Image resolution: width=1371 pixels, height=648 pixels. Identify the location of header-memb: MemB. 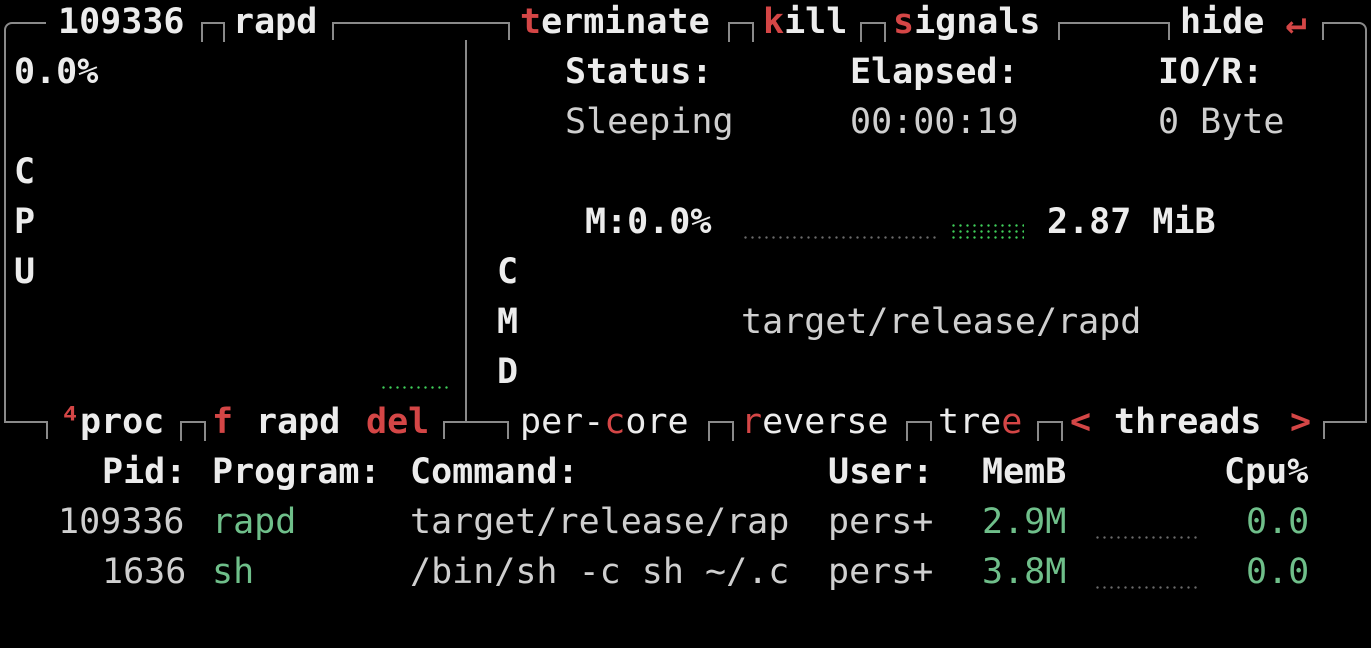
(1024, 472).